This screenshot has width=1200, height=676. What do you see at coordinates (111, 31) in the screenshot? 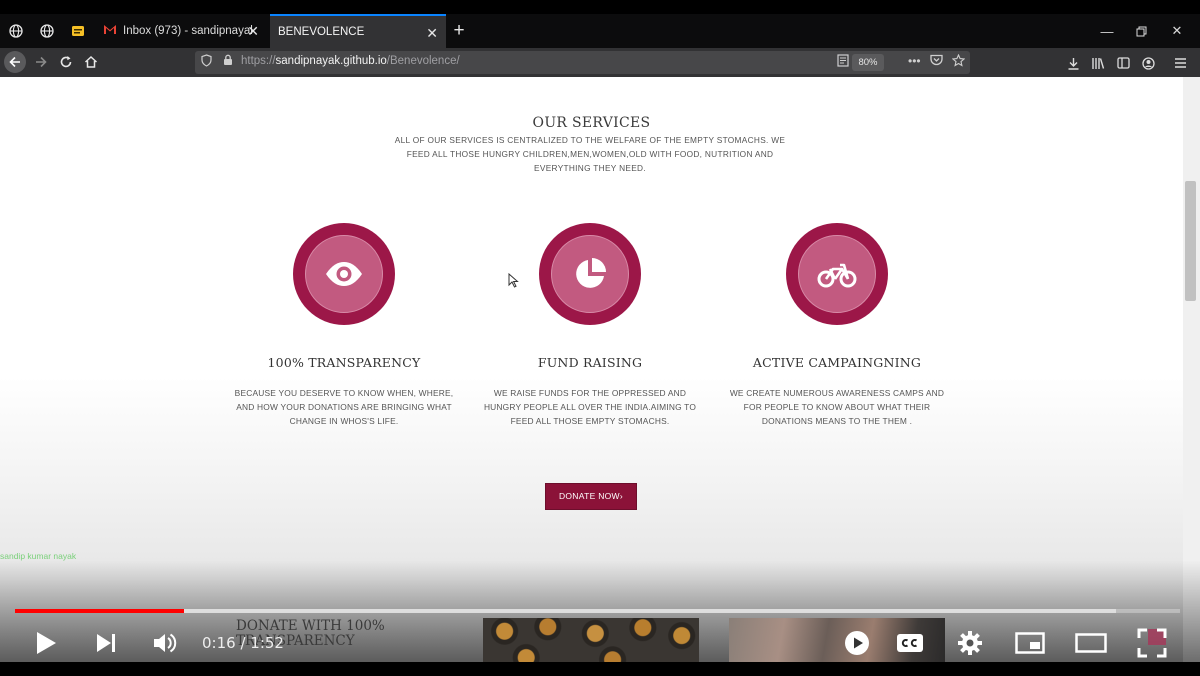
I see `gmail-icon` at bounding box center [111, 31].